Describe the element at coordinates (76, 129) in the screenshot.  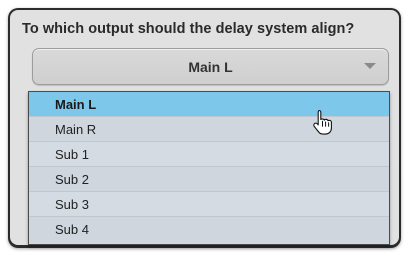
I see `menu-item-label: Main R` at that location.